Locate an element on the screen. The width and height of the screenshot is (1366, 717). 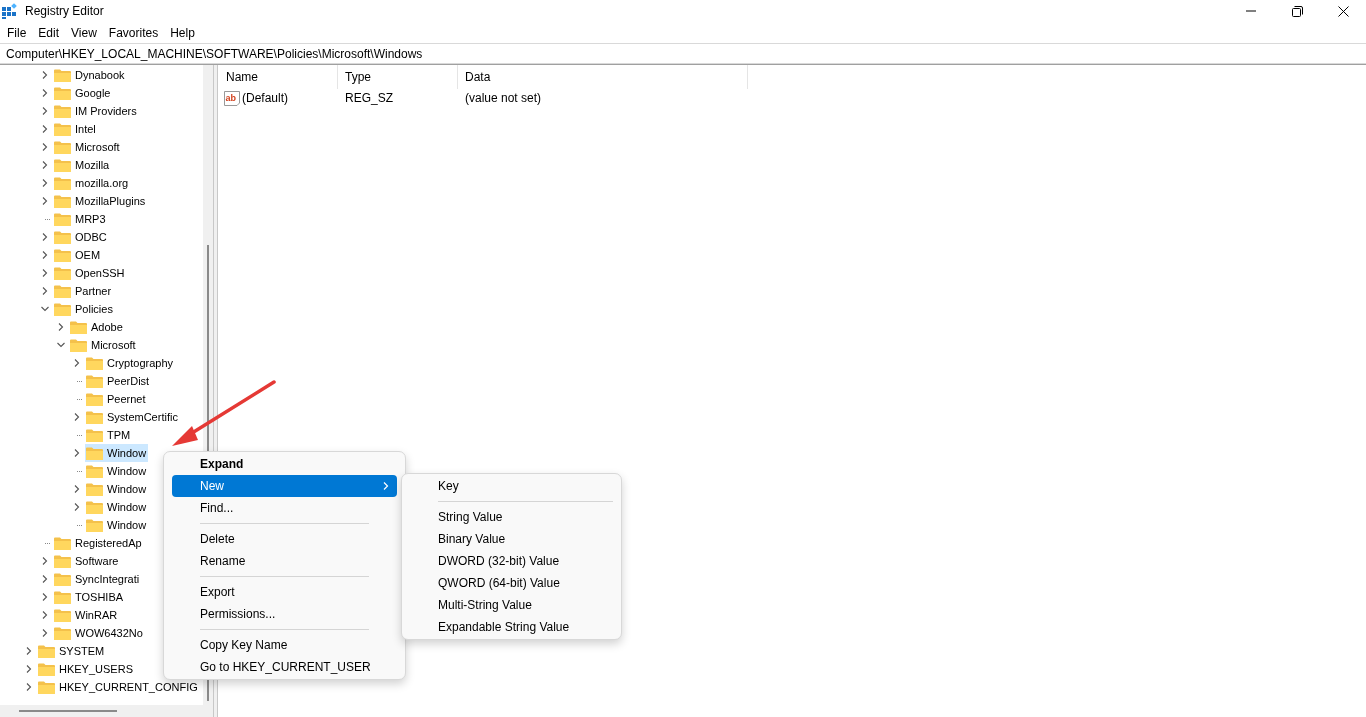
tree-item: IM Providers is located at coordinates (96, 111).